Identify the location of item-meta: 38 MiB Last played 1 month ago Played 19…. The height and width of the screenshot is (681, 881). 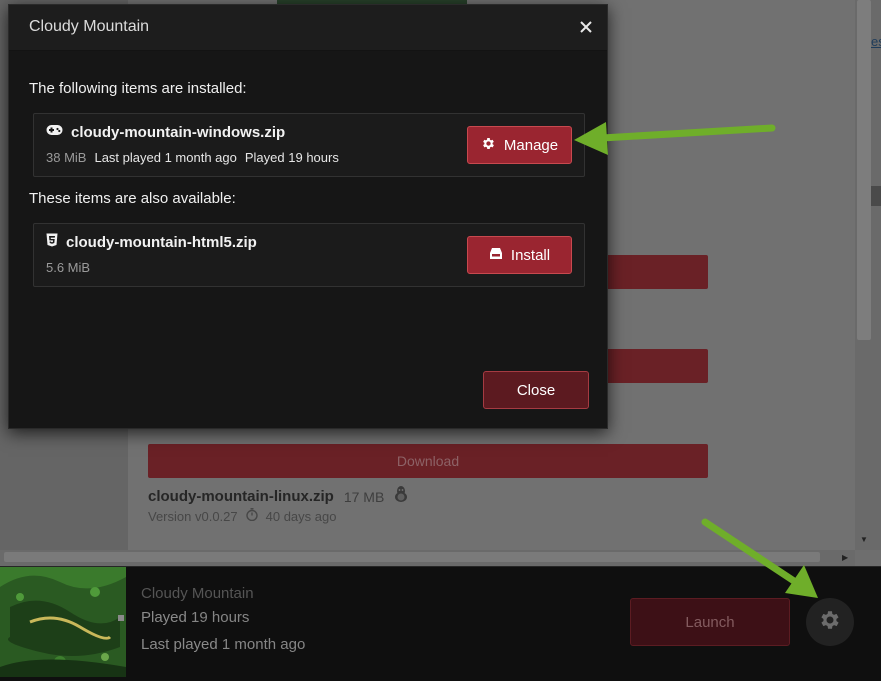
(192, 157).